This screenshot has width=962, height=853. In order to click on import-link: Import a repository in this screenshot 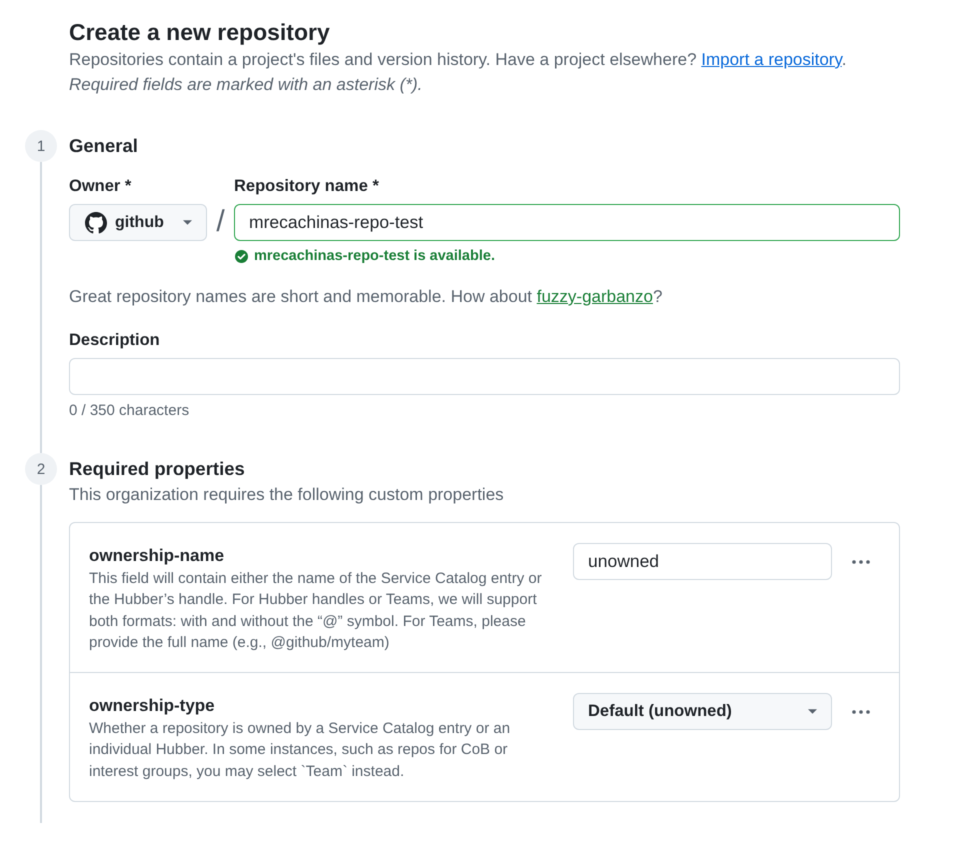, I will do `click(771, 59)`.